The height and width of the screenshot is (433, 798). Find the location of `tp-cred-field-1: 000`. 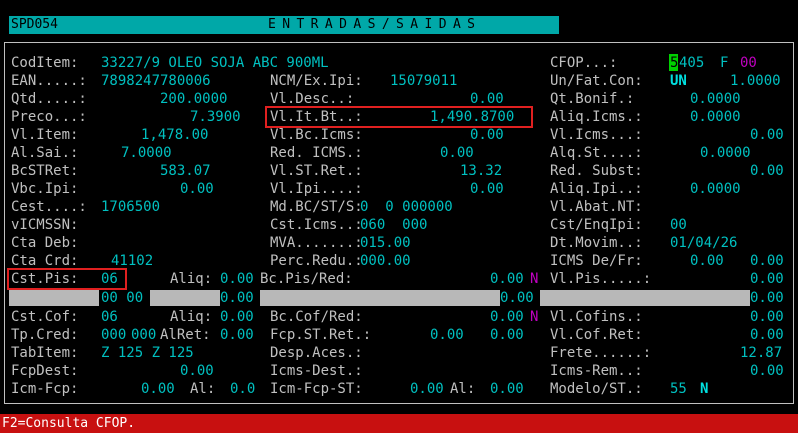

tp-cred-field-1: 000 is located at coordinates (113, 335).